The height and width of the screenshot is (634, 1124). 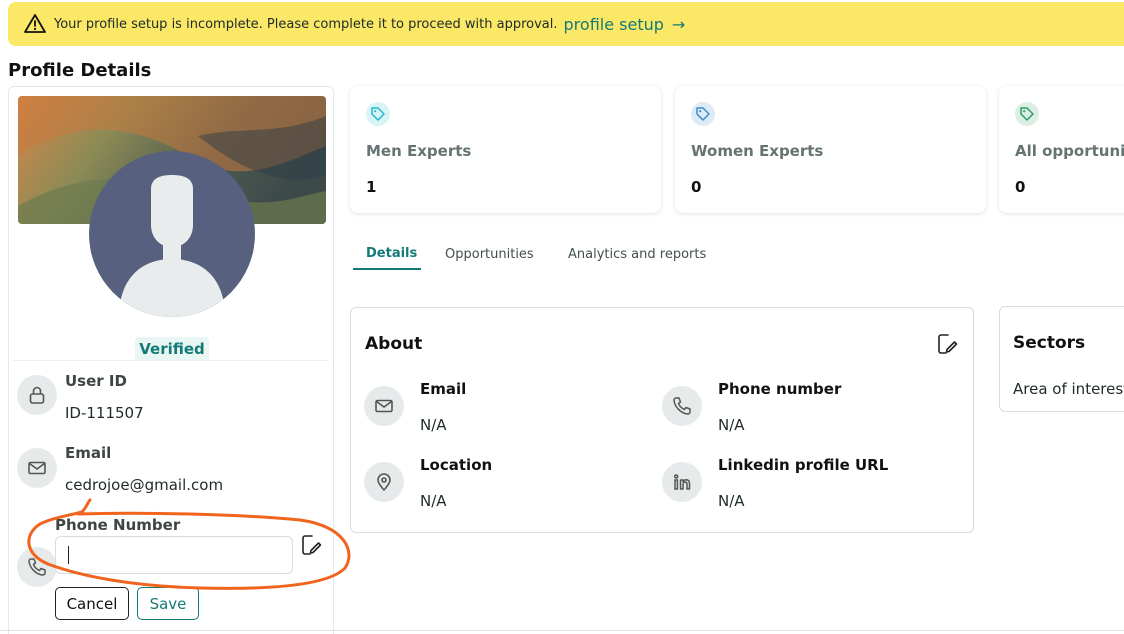 I want to click on warning-icon, so click(x=35, y=24).